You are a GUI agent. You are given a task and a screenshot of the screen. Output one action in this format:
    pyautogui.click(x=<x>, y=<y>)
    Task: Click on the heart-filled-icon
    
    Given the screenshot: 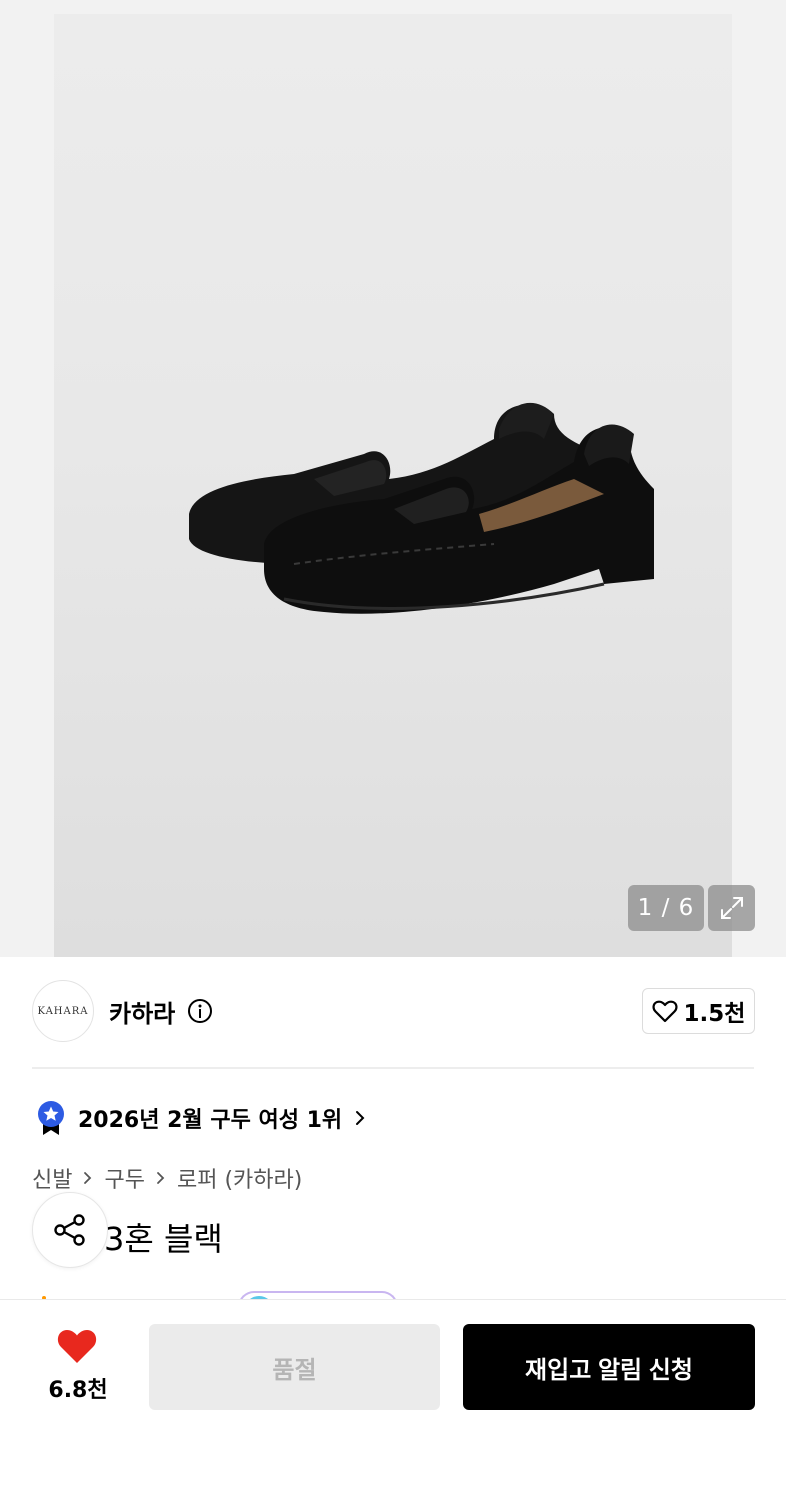 What is the action you would take?
    pyautogui.click(x=77, y=1346)
    